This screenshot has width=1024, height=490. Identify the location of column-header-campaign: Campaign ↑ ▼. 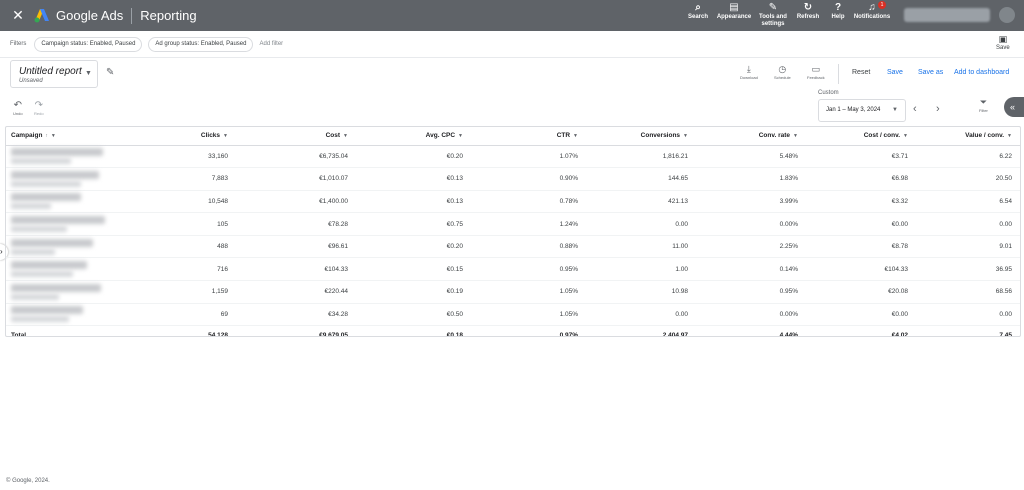
(66, 136).